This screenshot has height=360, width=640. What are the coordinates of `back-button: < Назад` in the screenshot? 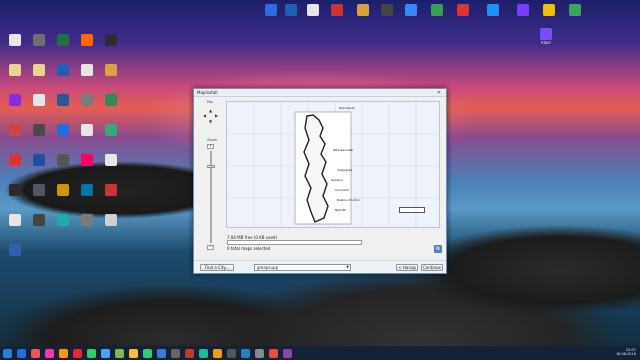 It's located at (407, 267).